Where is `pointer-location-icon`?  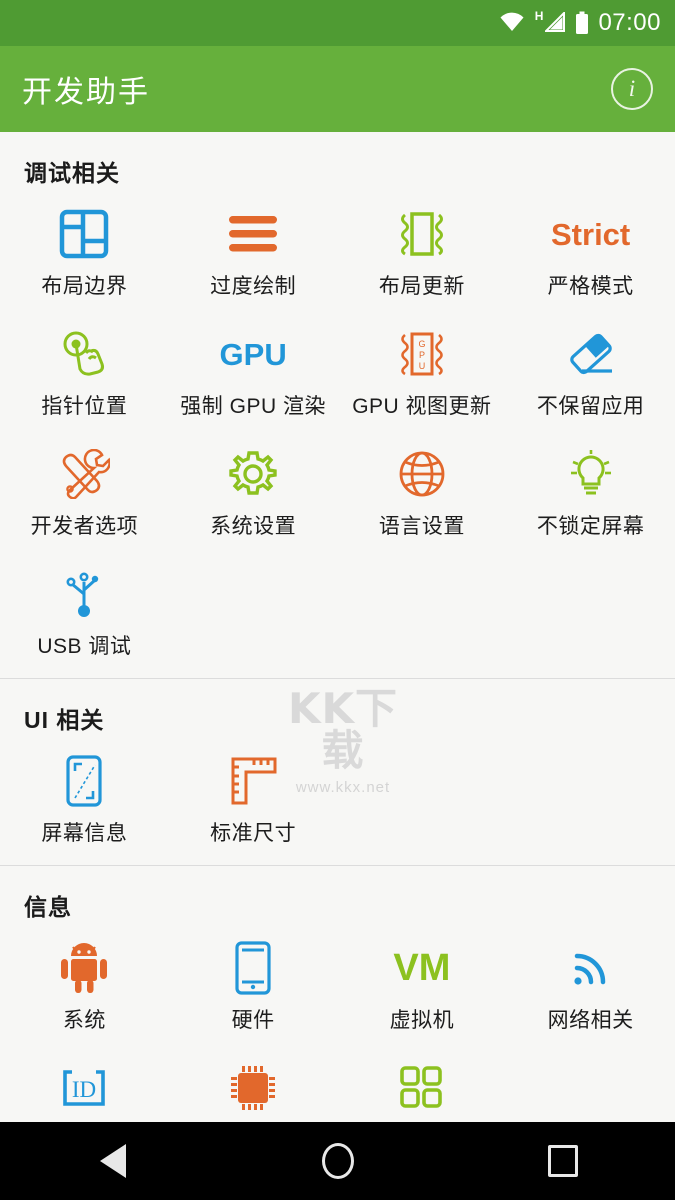 pointer-location-icon is located at coordinates (84, 354).